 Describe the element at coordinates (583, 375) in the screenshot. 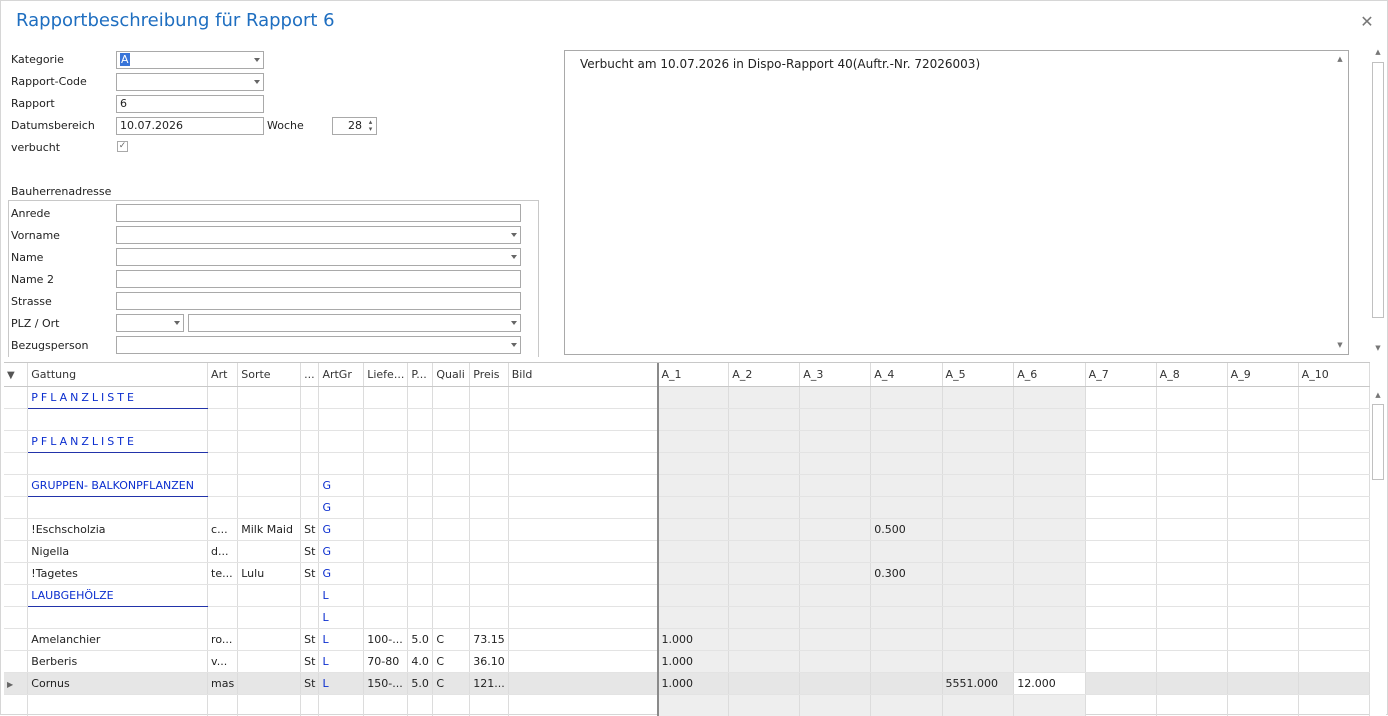

I see `column-header: Bild` at that location.